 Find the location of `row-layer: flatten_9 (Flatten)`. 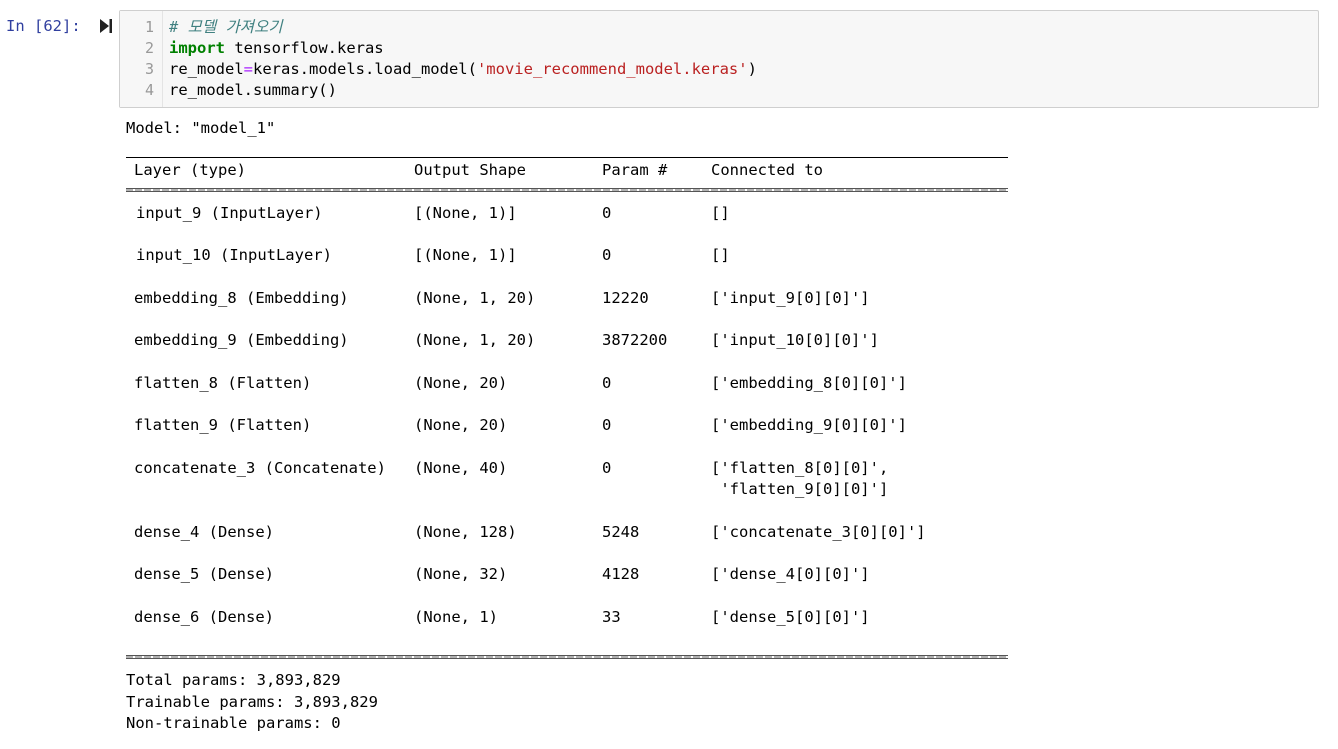

row-layer: flatten_9 (Flatten) is located at coordinates (223, 425).